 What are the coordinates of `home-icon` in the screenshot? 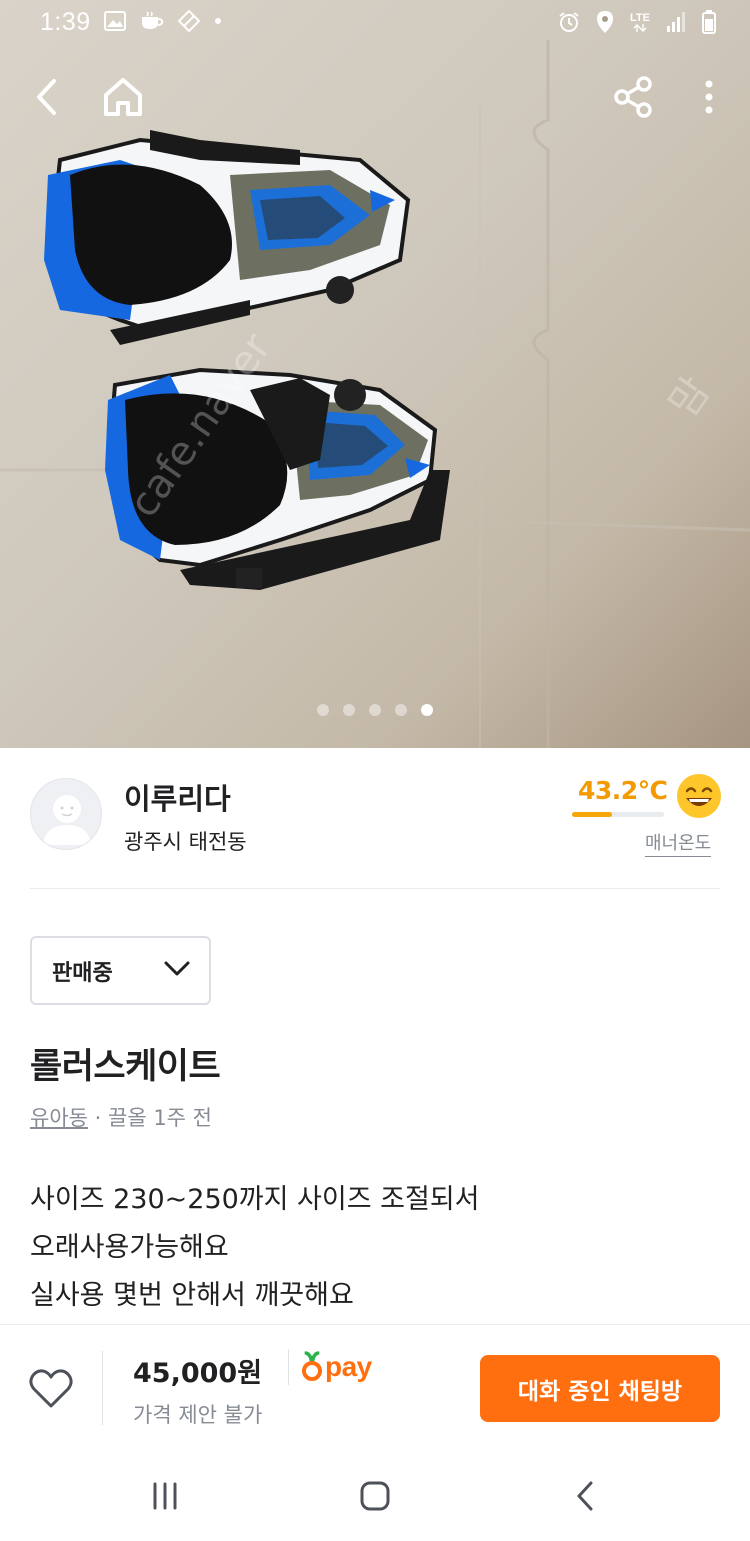 It's located at (123, 97).